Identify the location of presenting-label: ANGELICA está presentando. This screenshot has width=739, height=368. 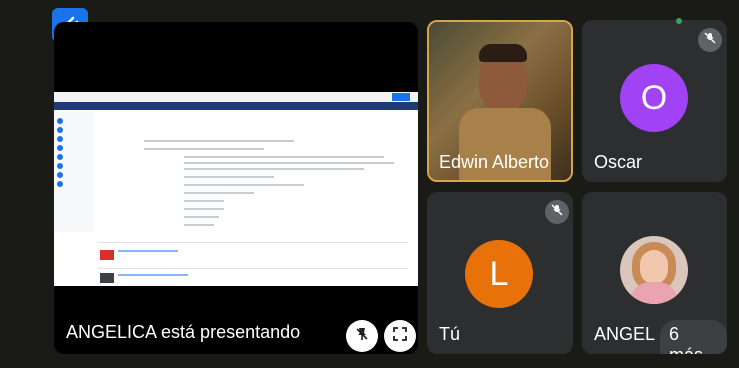
(183, 332).